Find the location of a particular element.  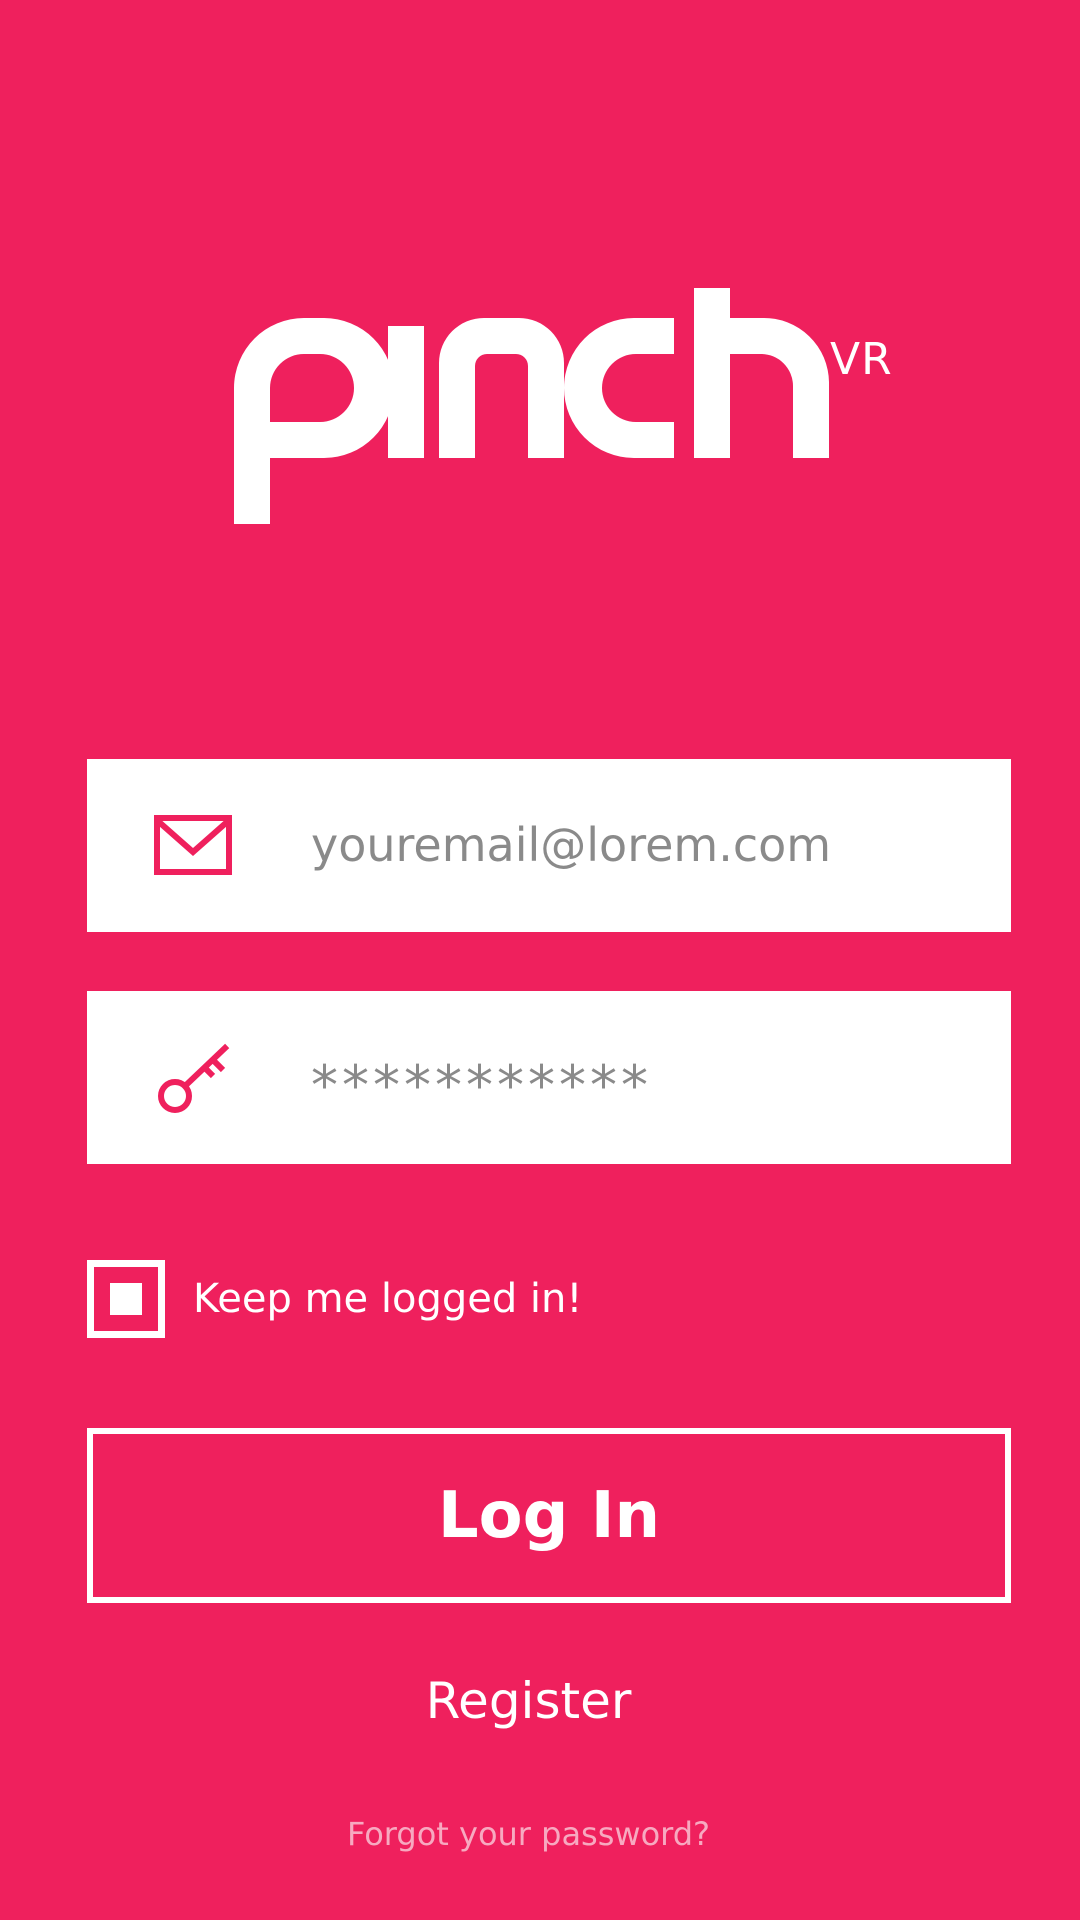

email-field: youremail@lorem.com is located at coordinates (549, 845).